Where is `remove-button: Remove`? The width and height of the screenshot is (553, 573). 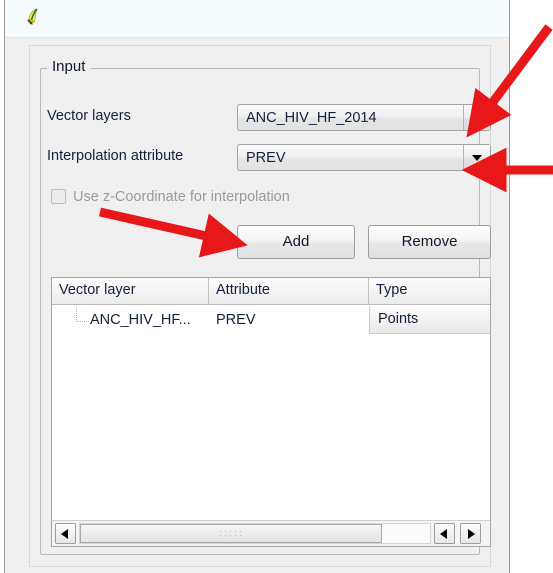
remove-button: Remove is located at coordinates (429, 242).